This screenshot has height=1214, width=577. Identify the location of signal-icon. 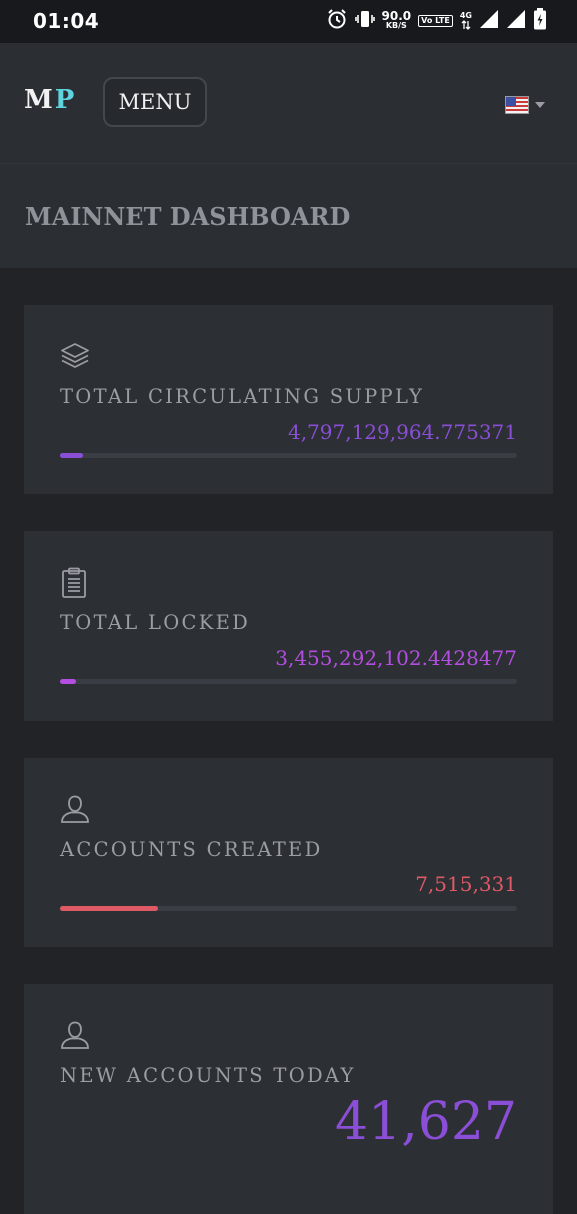
(489, 21).